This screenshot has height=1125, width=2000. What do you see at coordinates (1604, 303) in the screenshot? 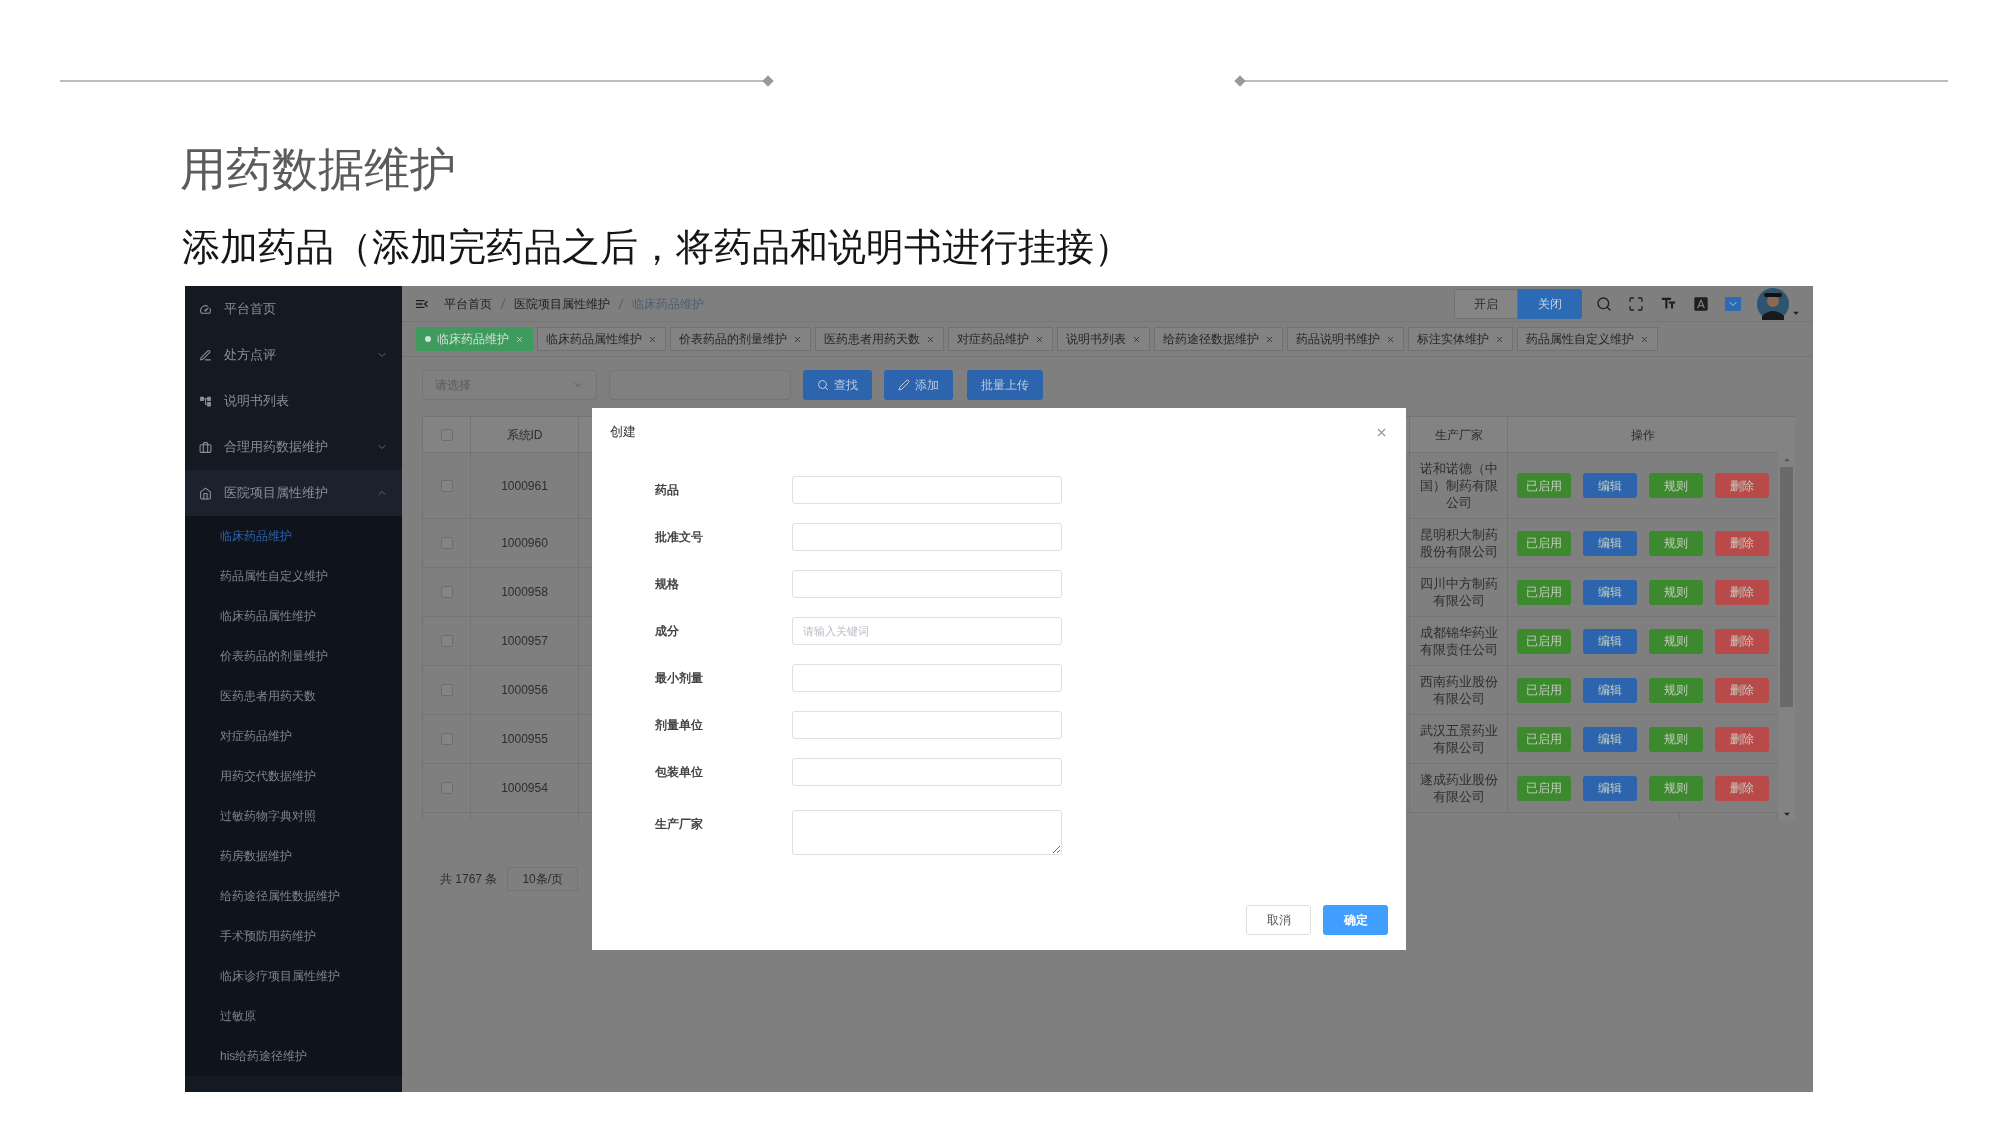
I see `search-icon` at bounding box center [1604, 303].